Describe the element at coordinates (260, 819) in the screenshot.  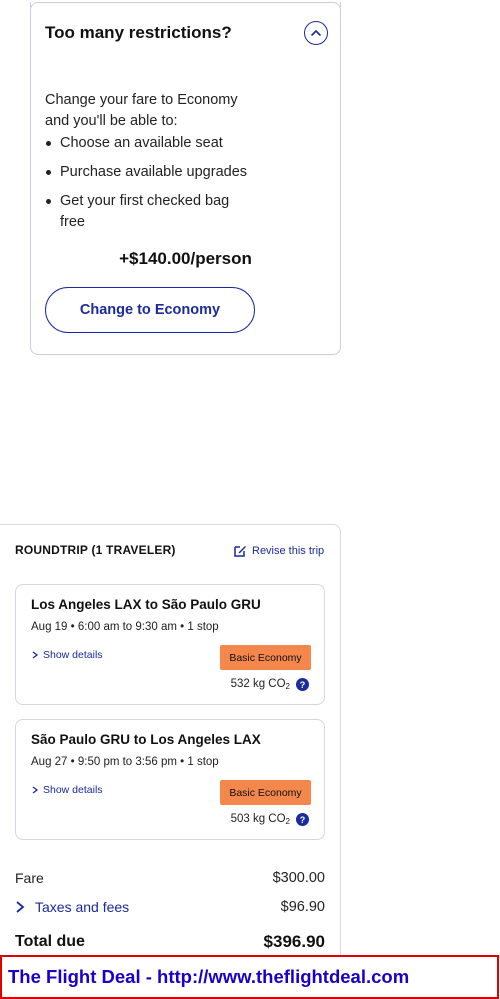
I see `co2-value: 503 kg CO2` at that location.